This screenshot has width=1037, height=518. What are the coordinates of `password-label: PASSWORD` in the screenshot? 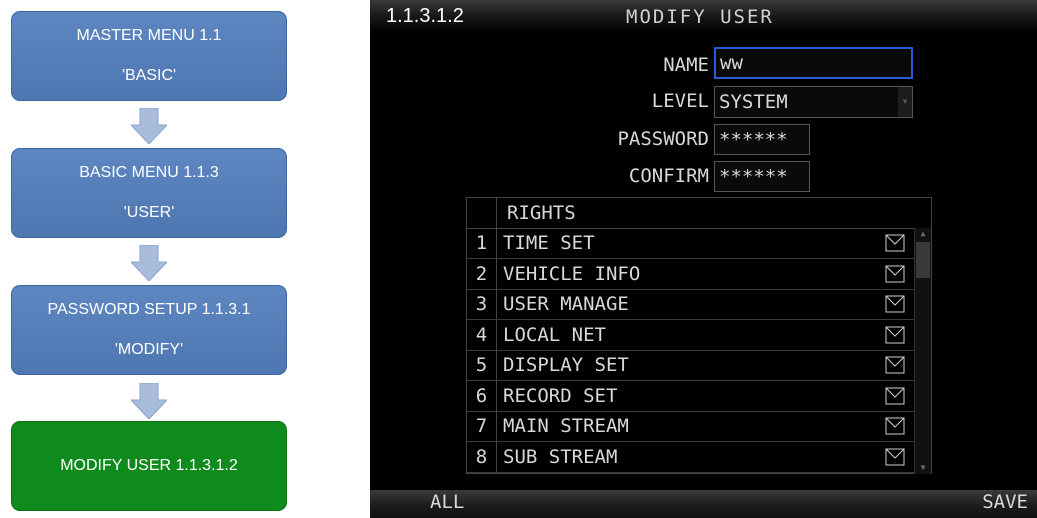 It's located at (663, 139).